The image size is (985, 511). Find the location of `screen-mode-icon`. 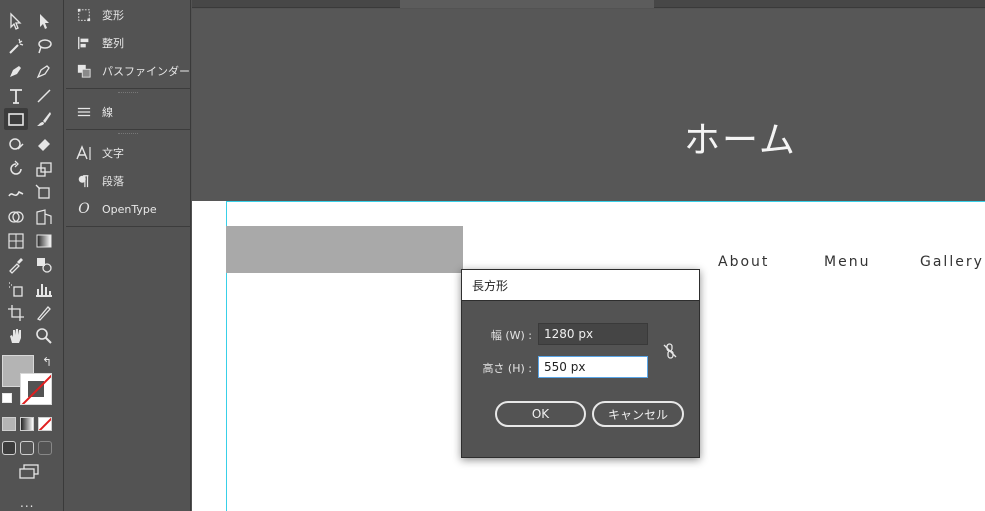

screen-mode-icon is located at coordinates (29, 472).